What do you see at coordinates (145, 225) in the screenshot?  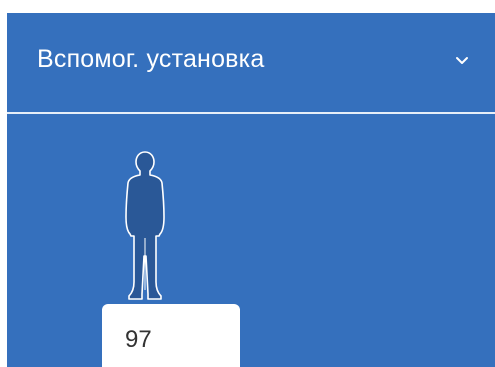 I see `person-silhouette-icon` at bounding box center [145, 225].